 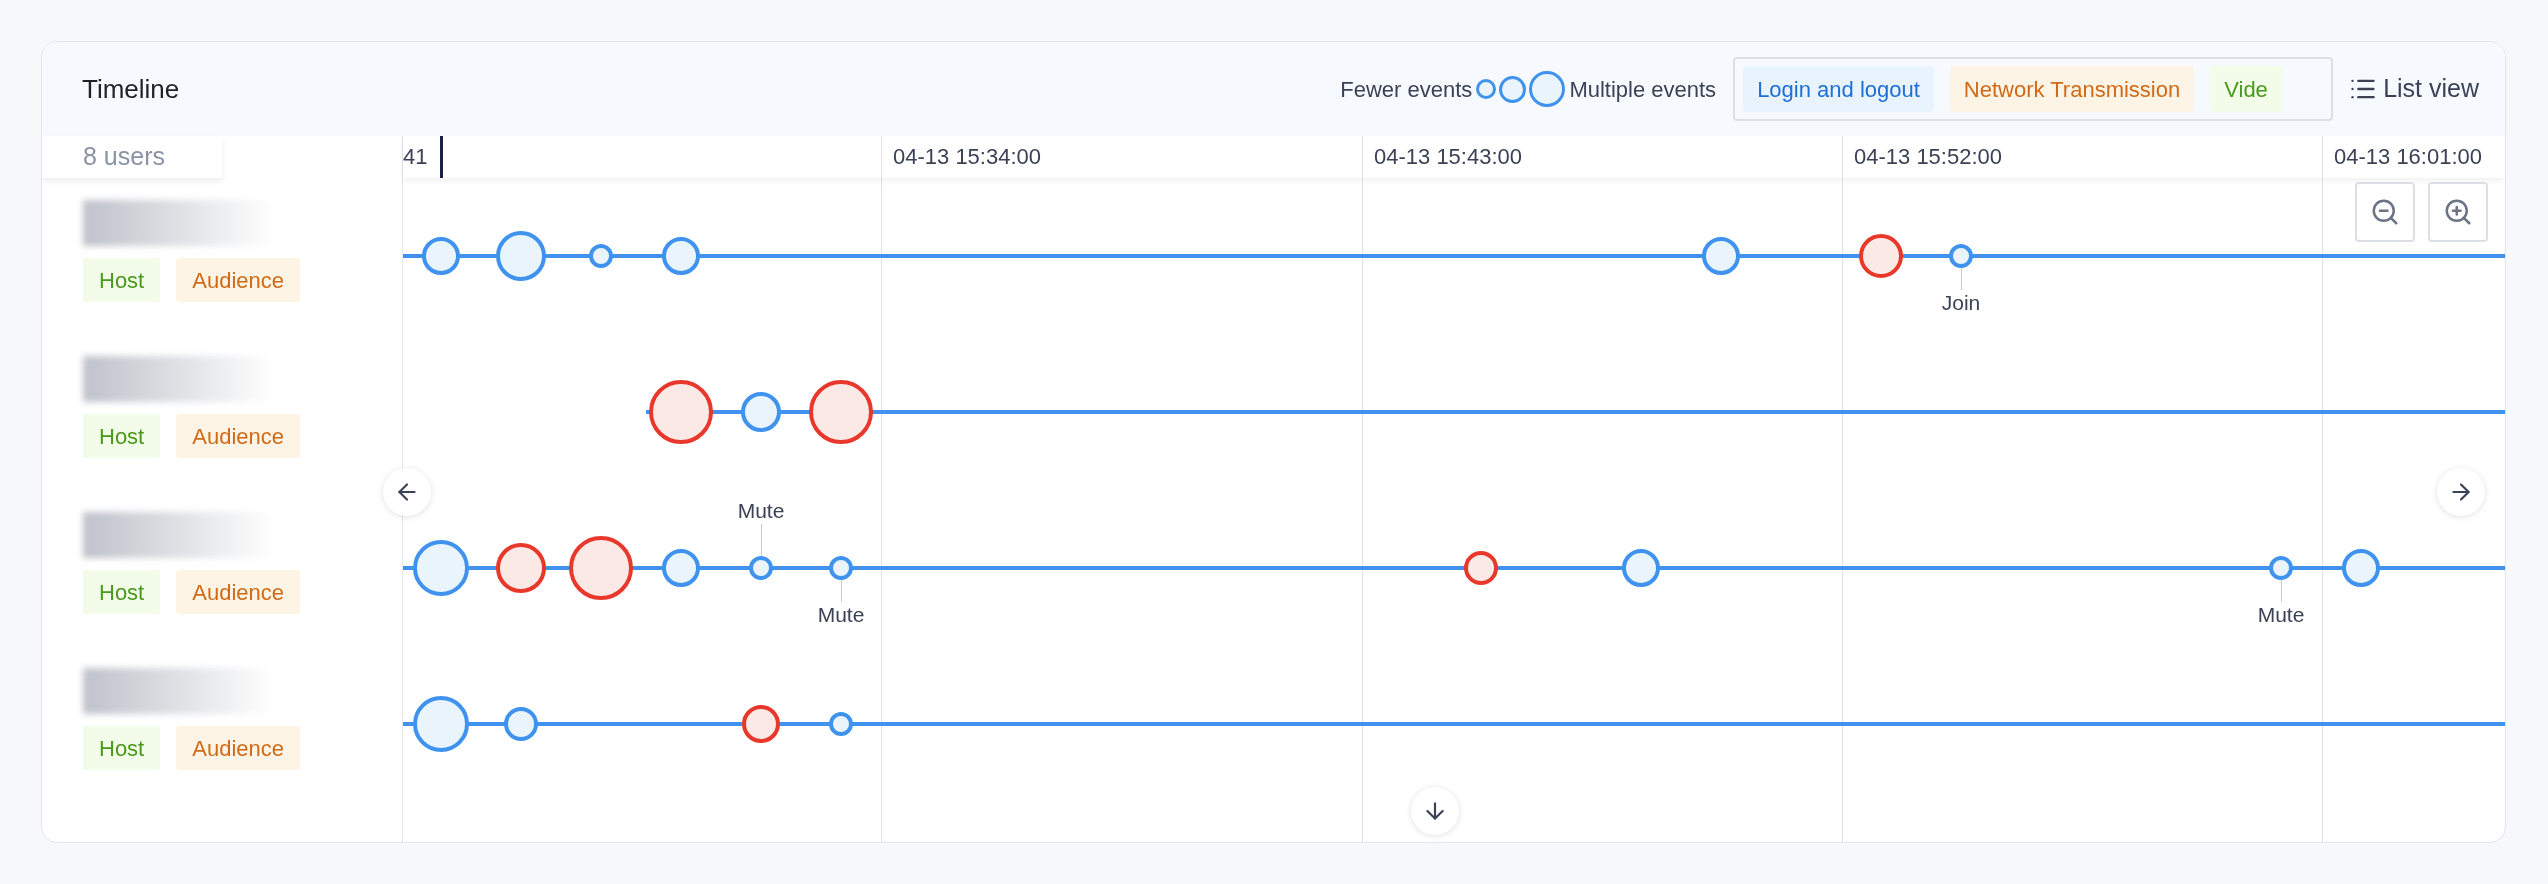 I want to click on legend-label: Multiple events, so click(x=1643, y=89).